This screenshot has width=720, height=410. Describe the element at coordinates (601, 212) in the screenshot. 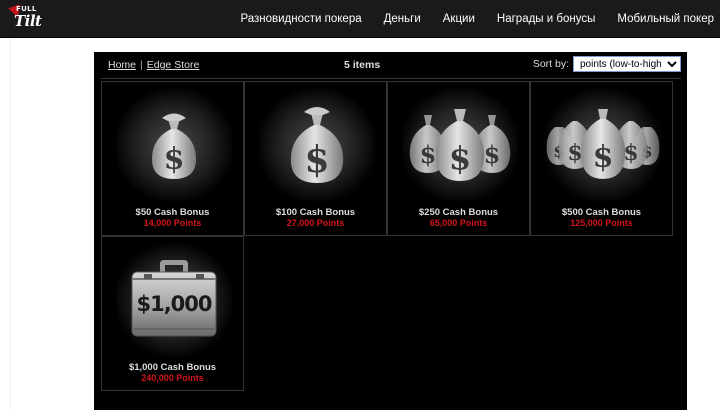

I see `item-name: $500 Cash Bonus` at that location.